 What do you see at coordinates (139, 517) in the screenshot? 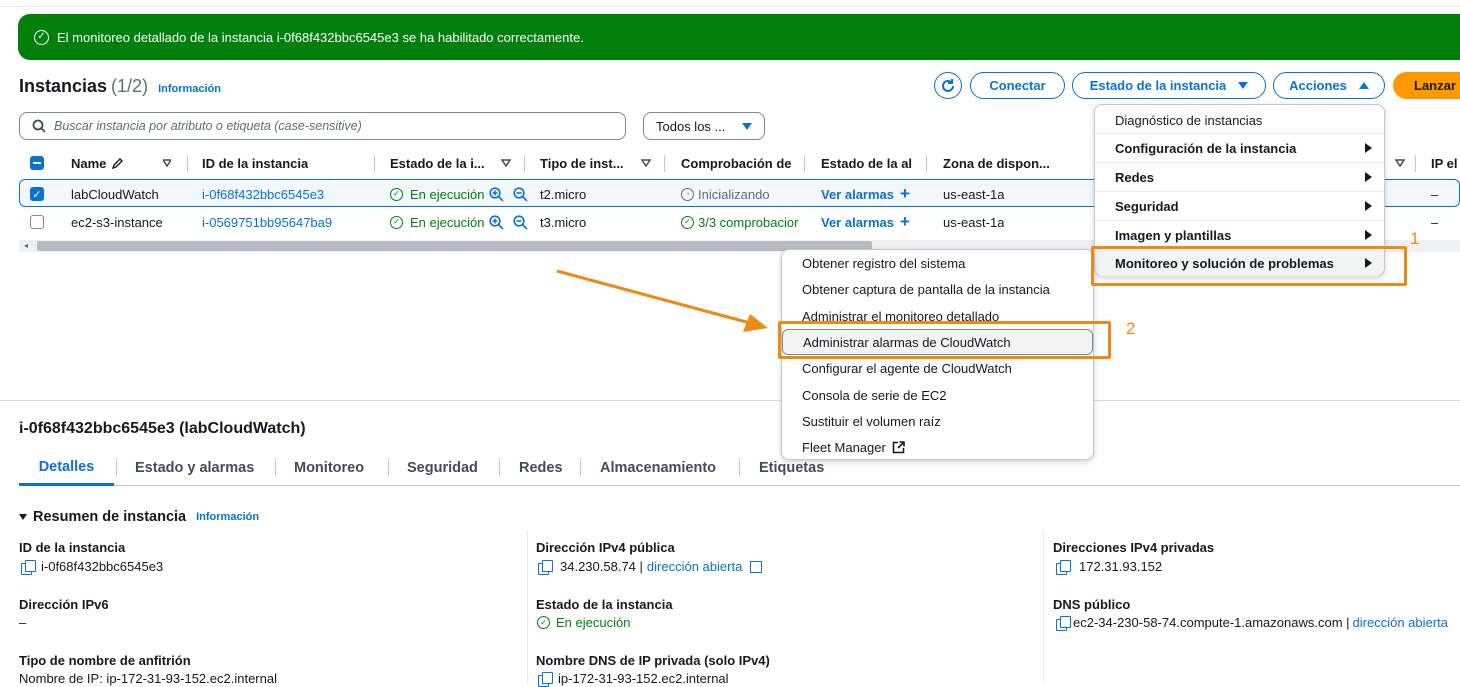
I see `summary-section-toggle: Resumen de instancia Información` at bounding box center [139, 517].